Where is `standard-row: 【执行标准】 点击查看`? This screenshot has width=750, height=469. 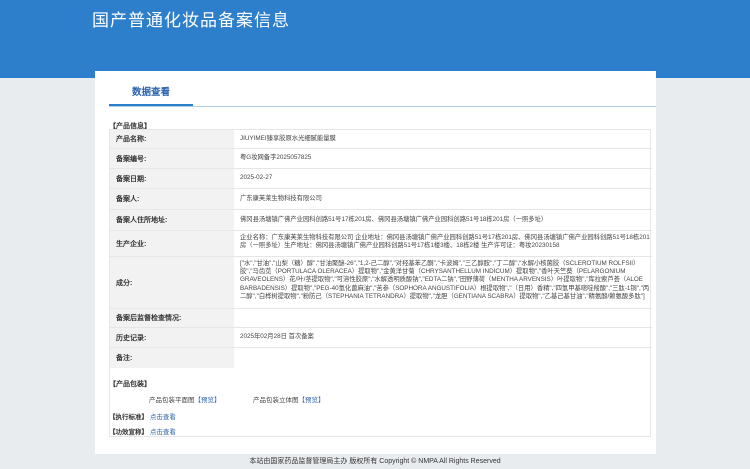 standard-row: 【执行标准】 点击查看 is located at coordinates (142, 416).